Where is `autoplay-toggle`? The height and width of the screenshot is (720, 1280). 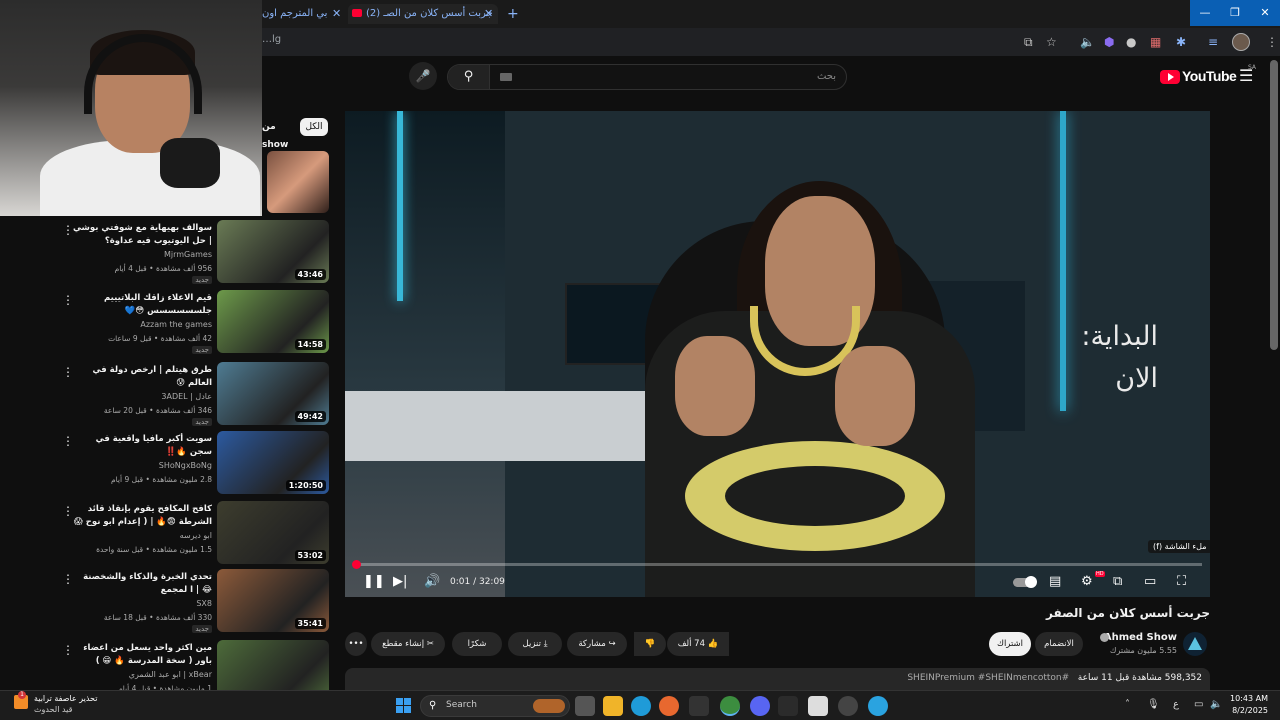
autoplay-toggle is located at coordinates (1025, 582).